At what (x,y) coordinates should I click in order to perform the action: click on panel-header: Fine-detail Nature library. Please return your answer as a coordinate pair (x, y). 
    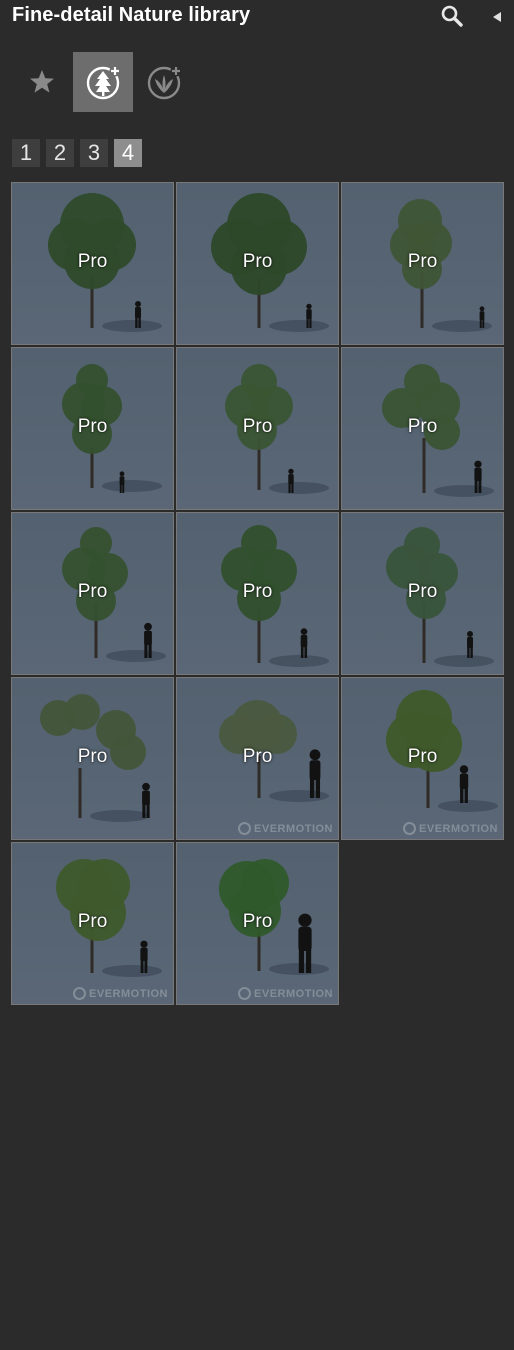
    Looking at the image, I should click on (257, 17).